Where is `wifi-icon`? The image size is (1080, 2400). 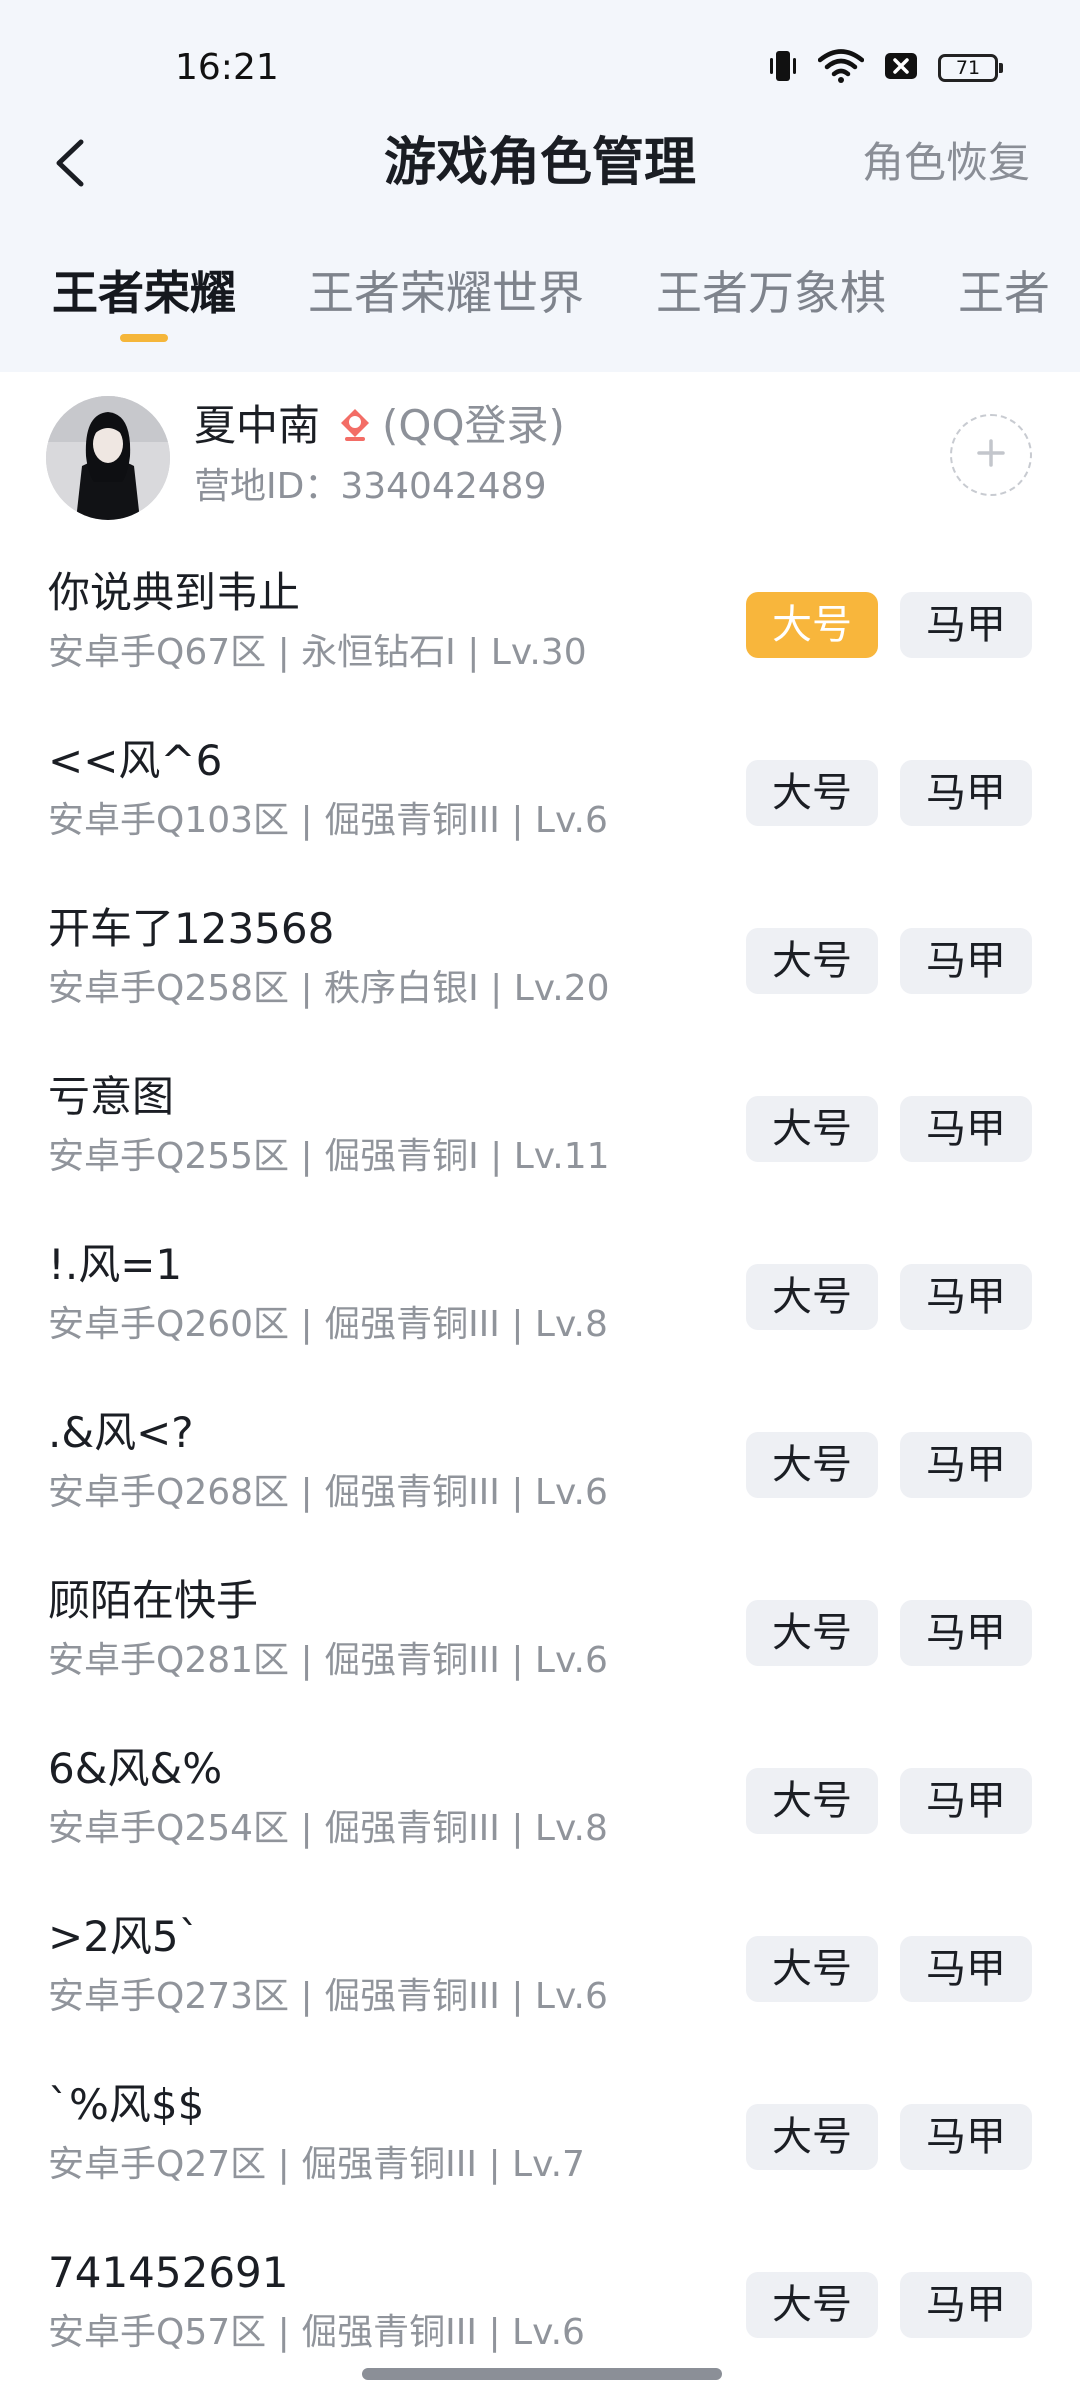 wifi-icon is located at coordinates (841, 68).